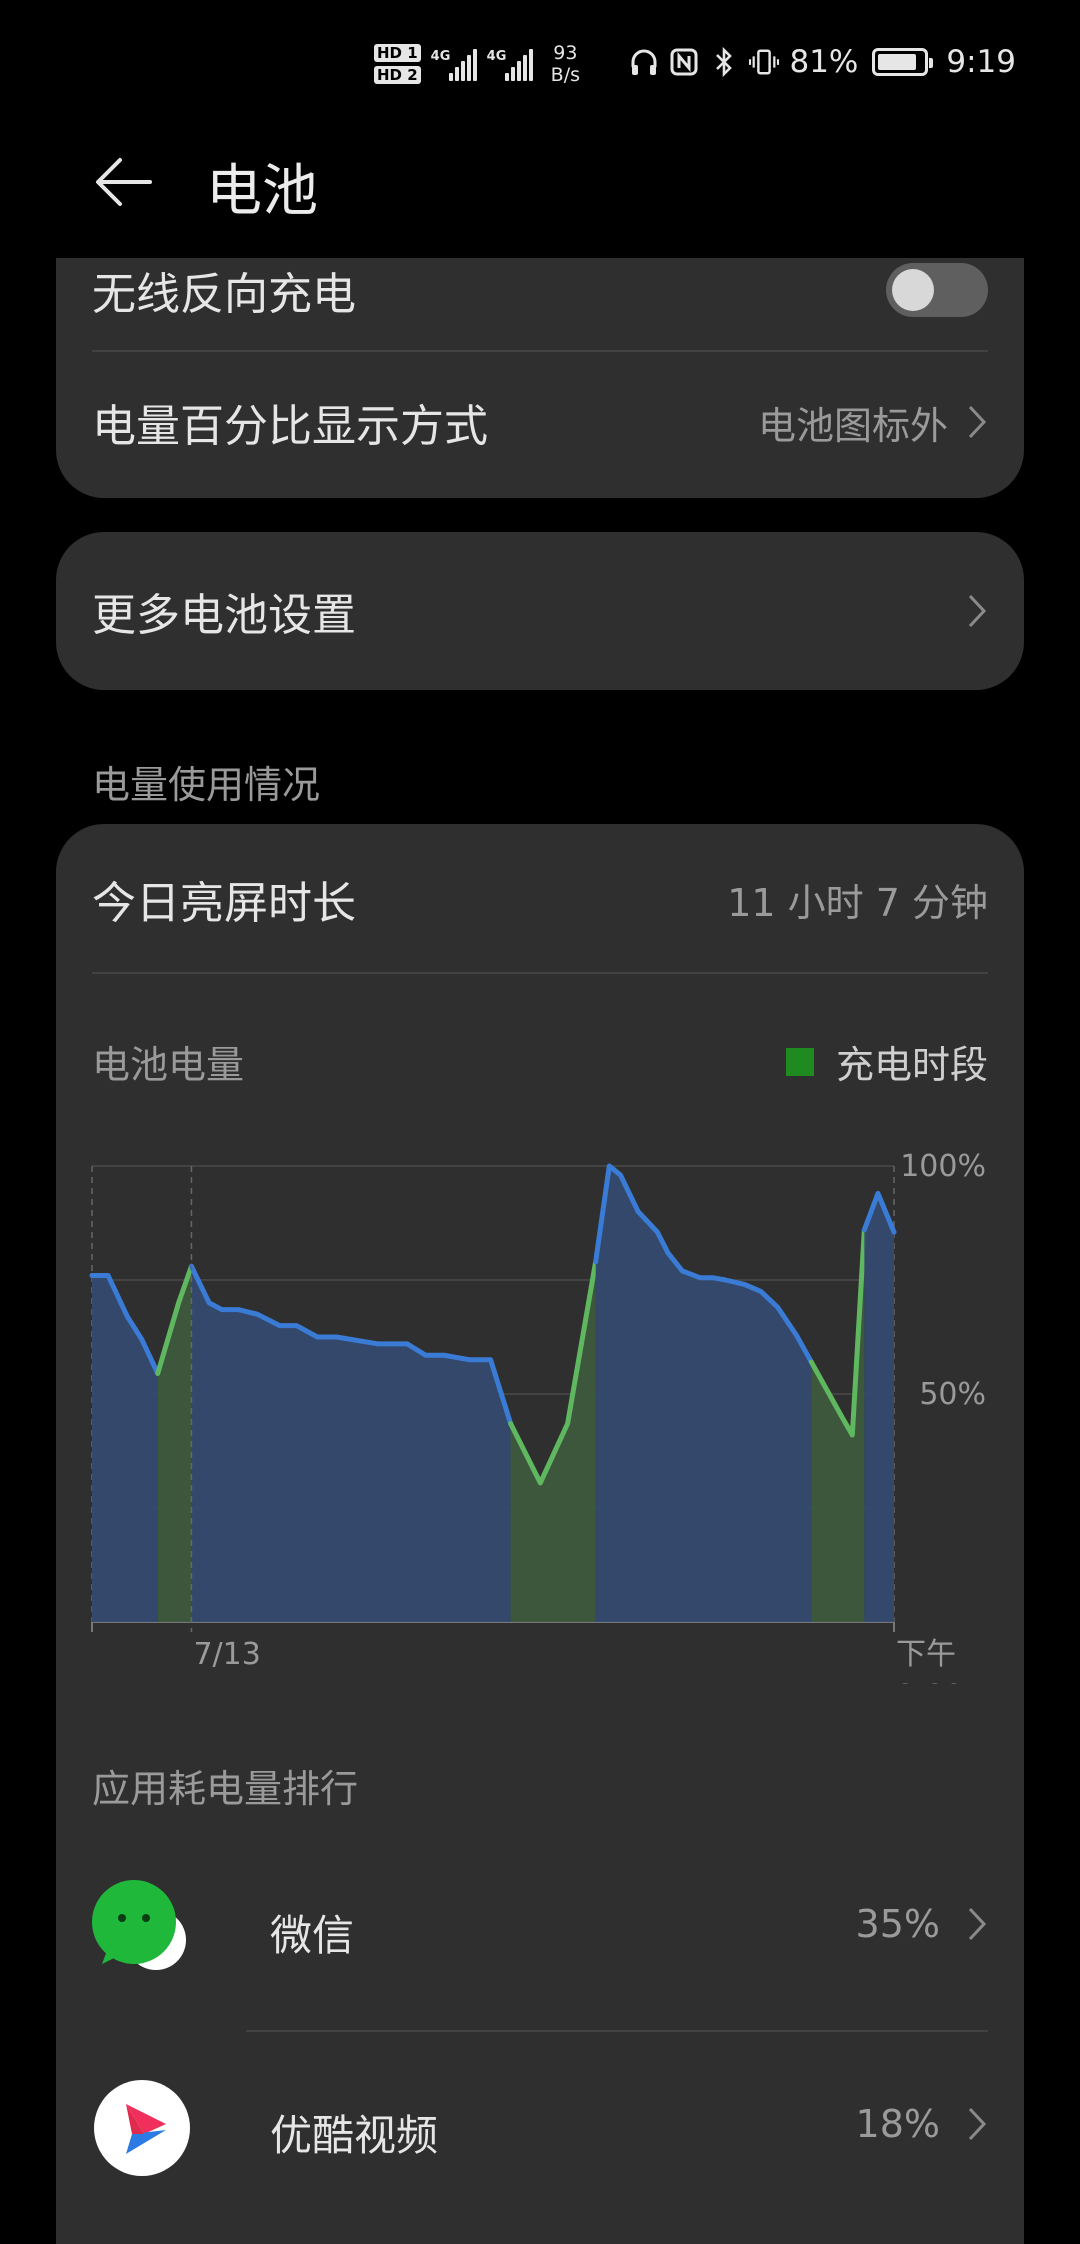 The width and height of the screenshot is (1080, 2244). What do you see at coordinates (903, 62) in the screenshot?
I see `battery-saver-icon` at bounding box center [903, 62].